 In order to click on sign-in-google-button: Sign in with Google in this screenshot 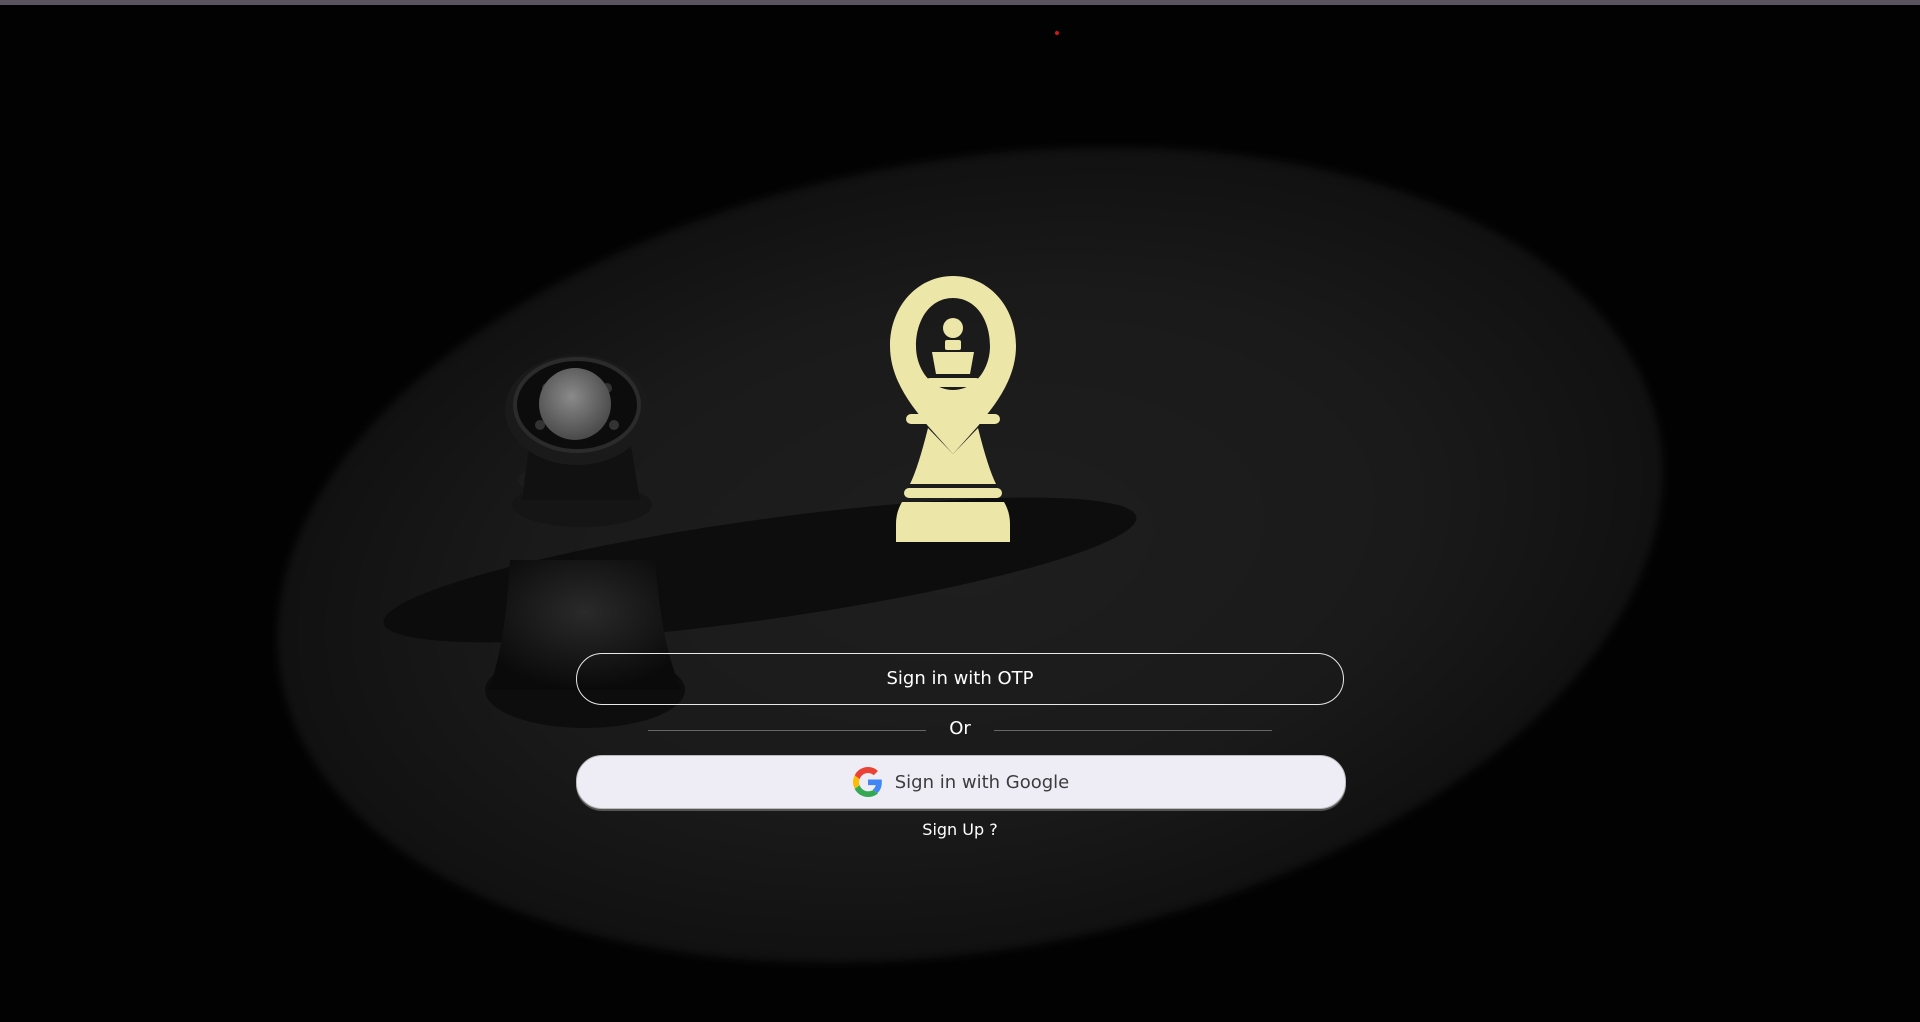, I will do `click(961, 782)`.